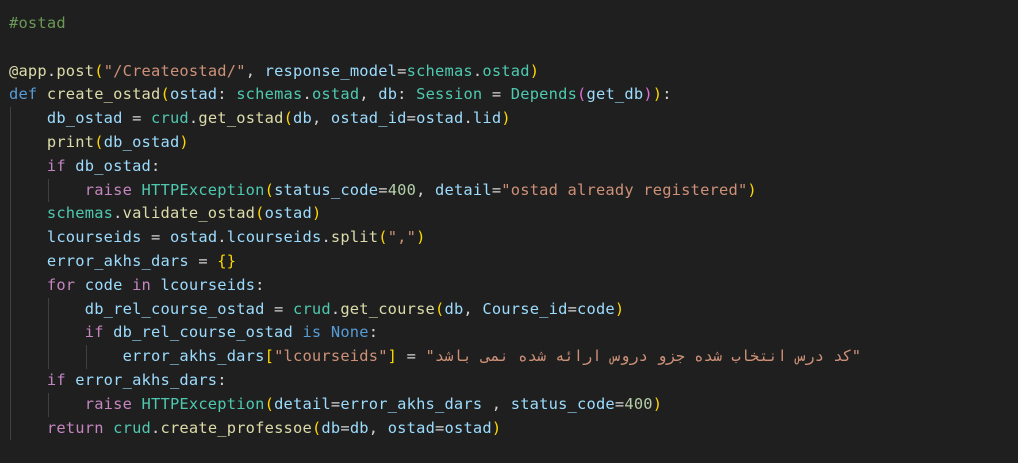 This screenshot has width=1018, height=463. What do you see at coordinates (103, 284) in the screenshot?
I see `loop-variable: code` at bounding box center [103, 284].